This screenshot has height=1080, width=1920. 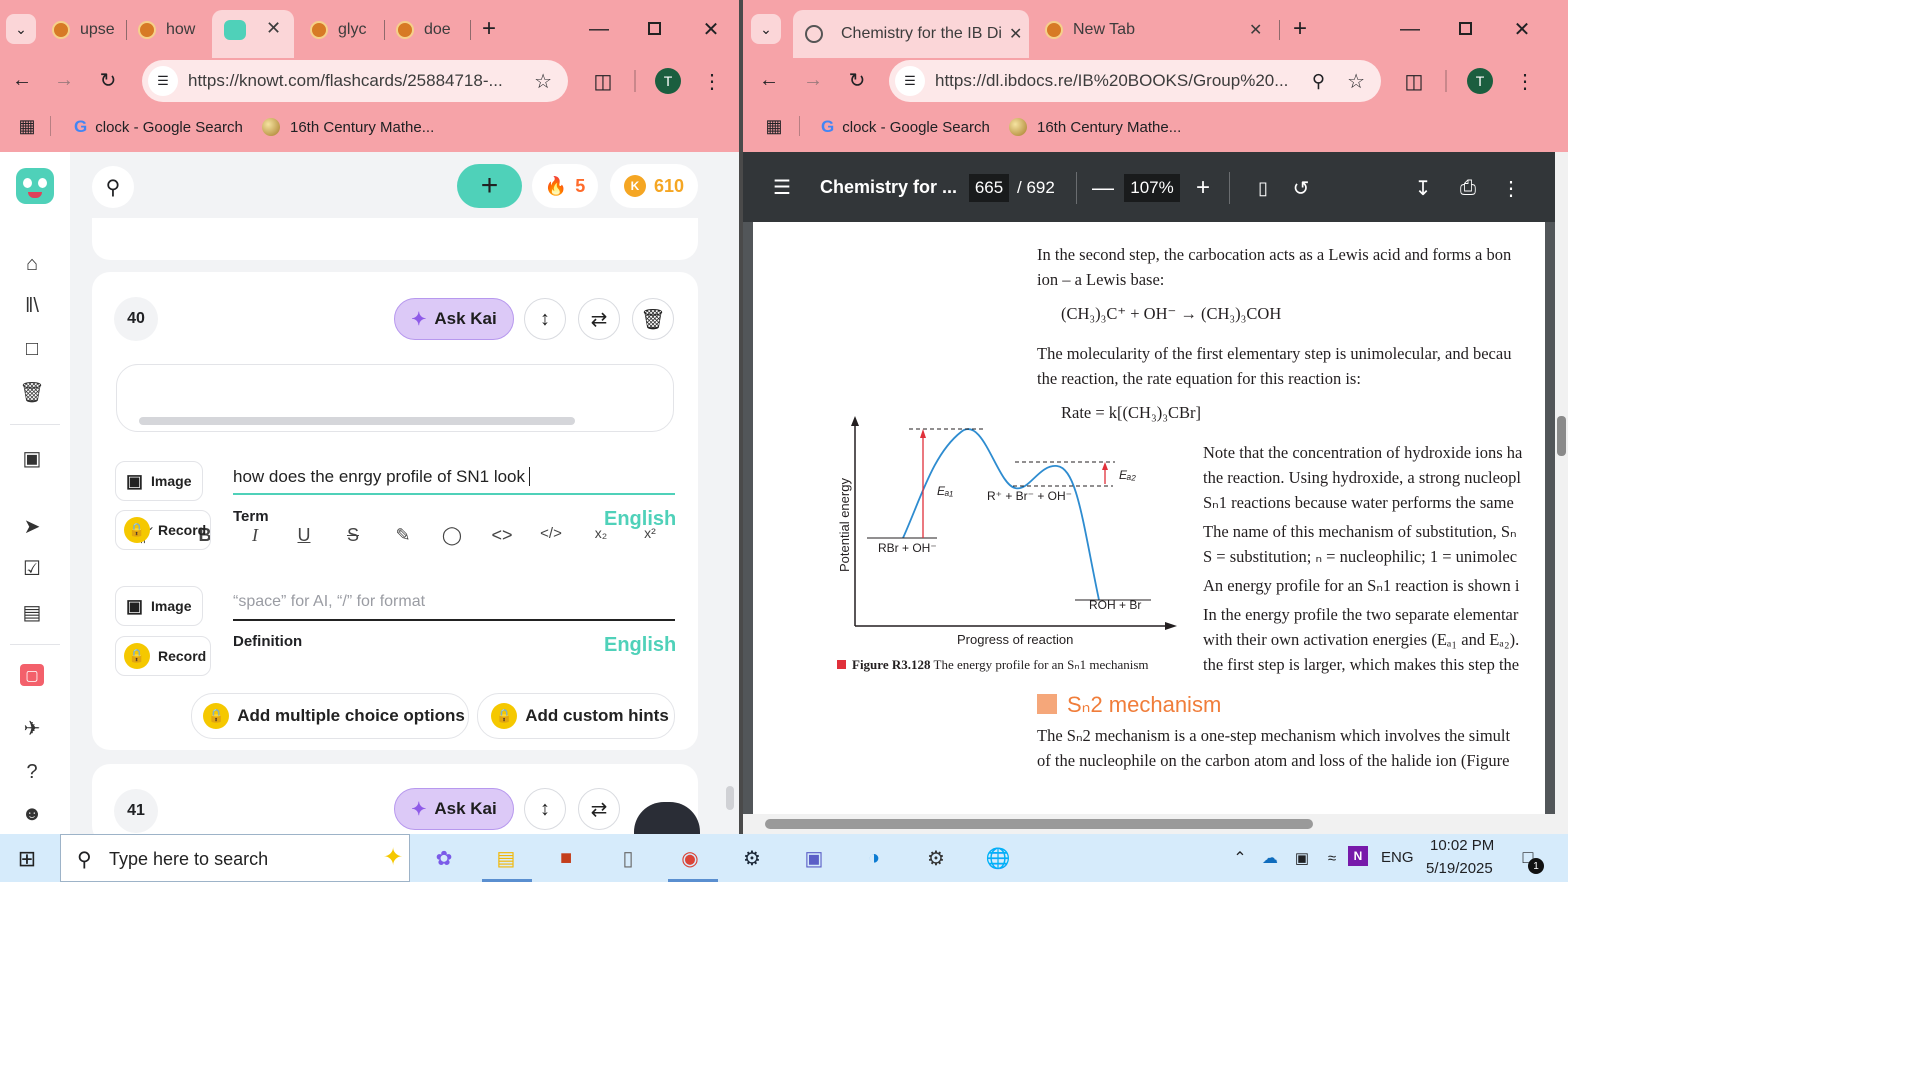 I want to click on minimize-button: —, so click(x=599, y=29).